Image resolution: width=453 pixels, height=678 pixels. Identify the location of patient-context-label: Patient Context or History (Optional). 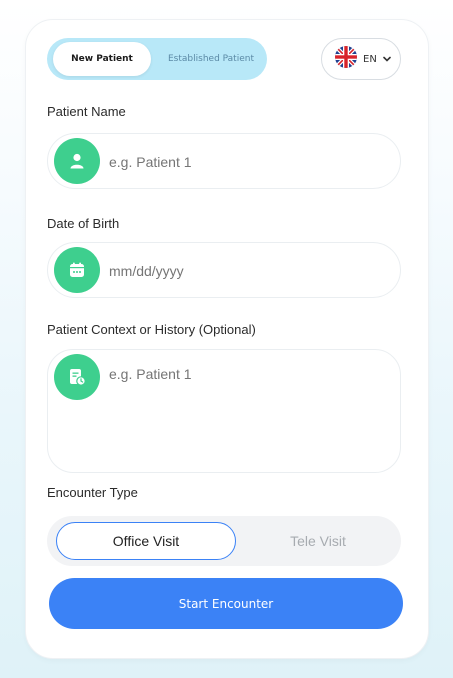
(151, 329).